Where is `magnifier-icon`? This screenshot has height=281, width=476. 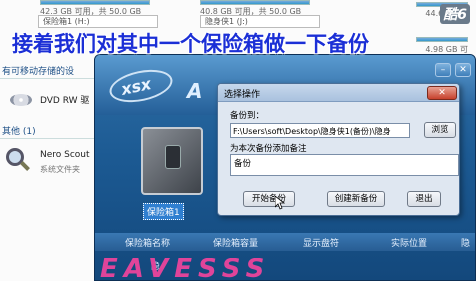
magnifier-icon is located at coordinates (18, 161).